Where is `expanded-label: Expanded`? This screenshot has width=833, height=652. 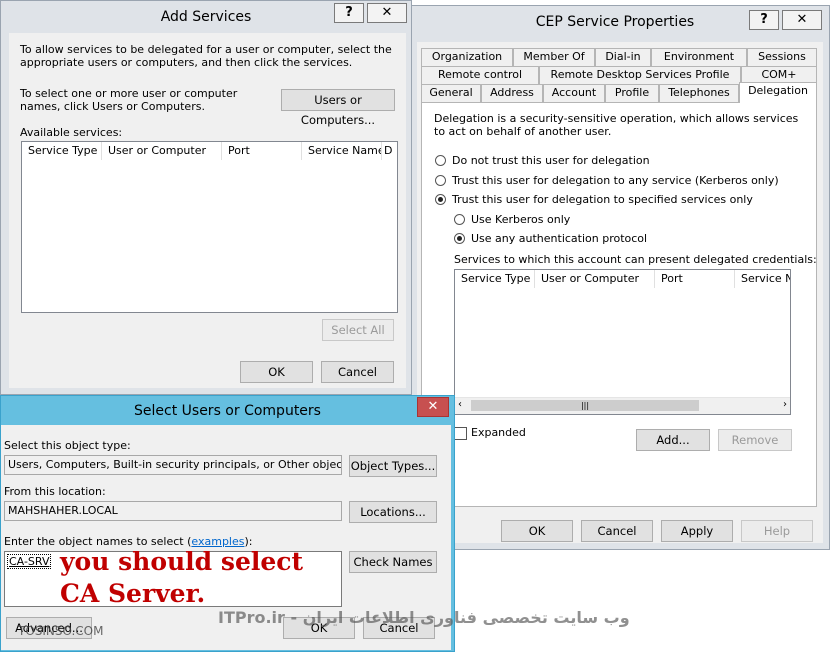
expanded-label: Expanded is located at coordinates (498, 432).